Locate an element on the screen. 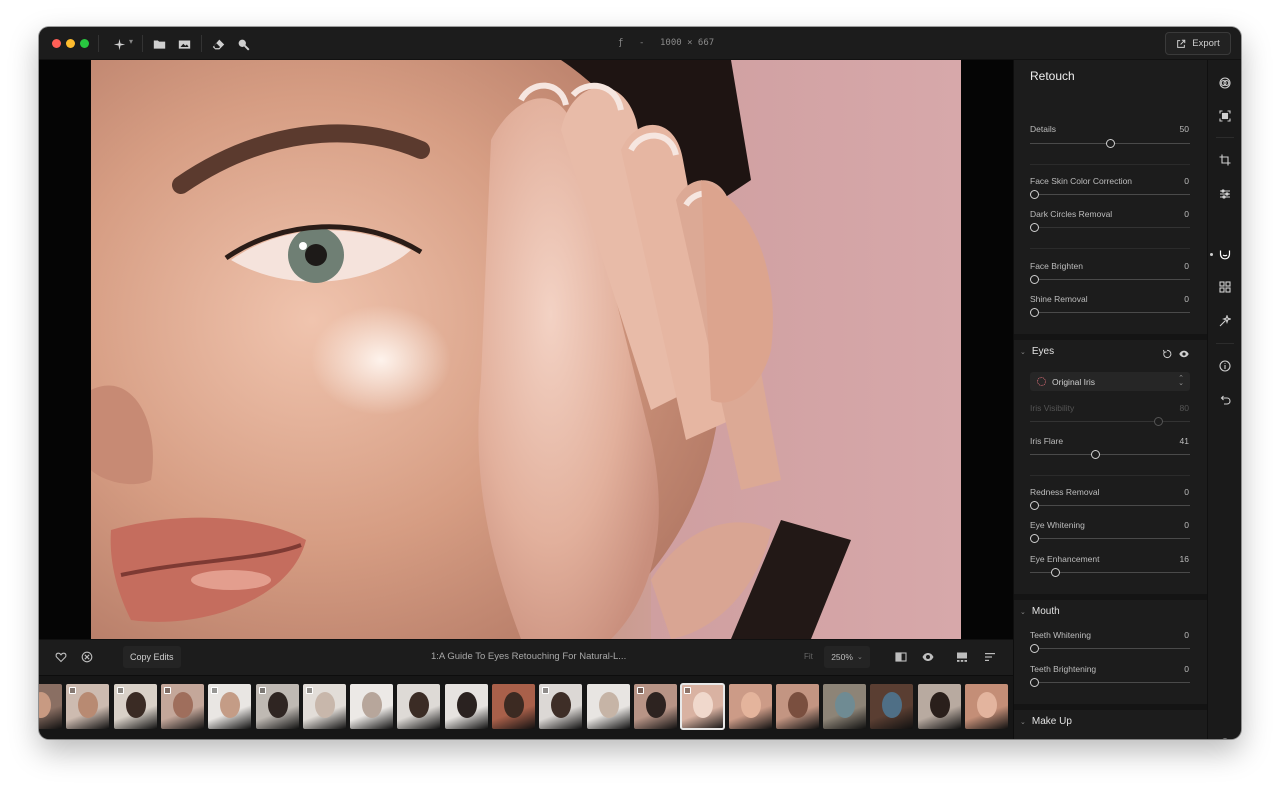 The width and height of the screenshot is (1280, 791). info-icon is located at coordinates (1225, 366).